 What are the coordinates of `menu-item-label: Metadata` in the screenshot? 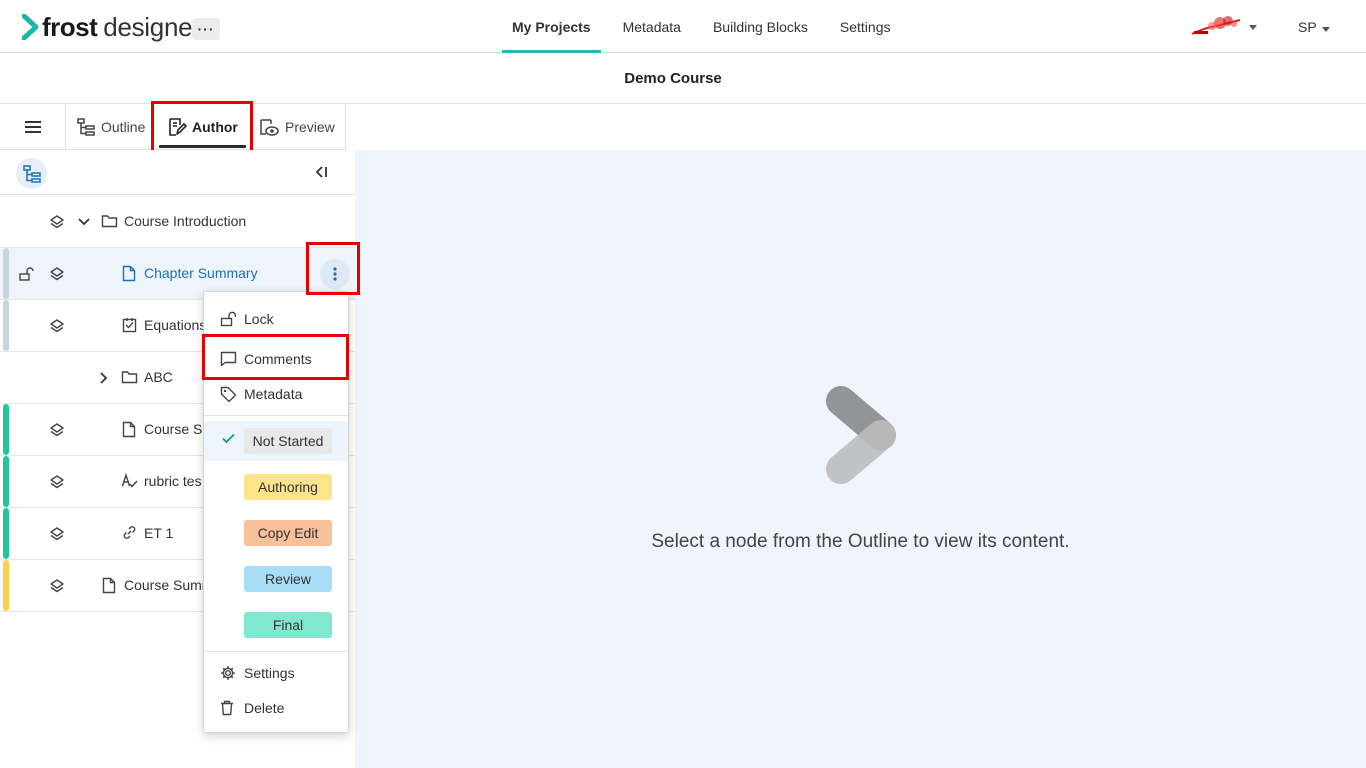 It's located at (273, 394).